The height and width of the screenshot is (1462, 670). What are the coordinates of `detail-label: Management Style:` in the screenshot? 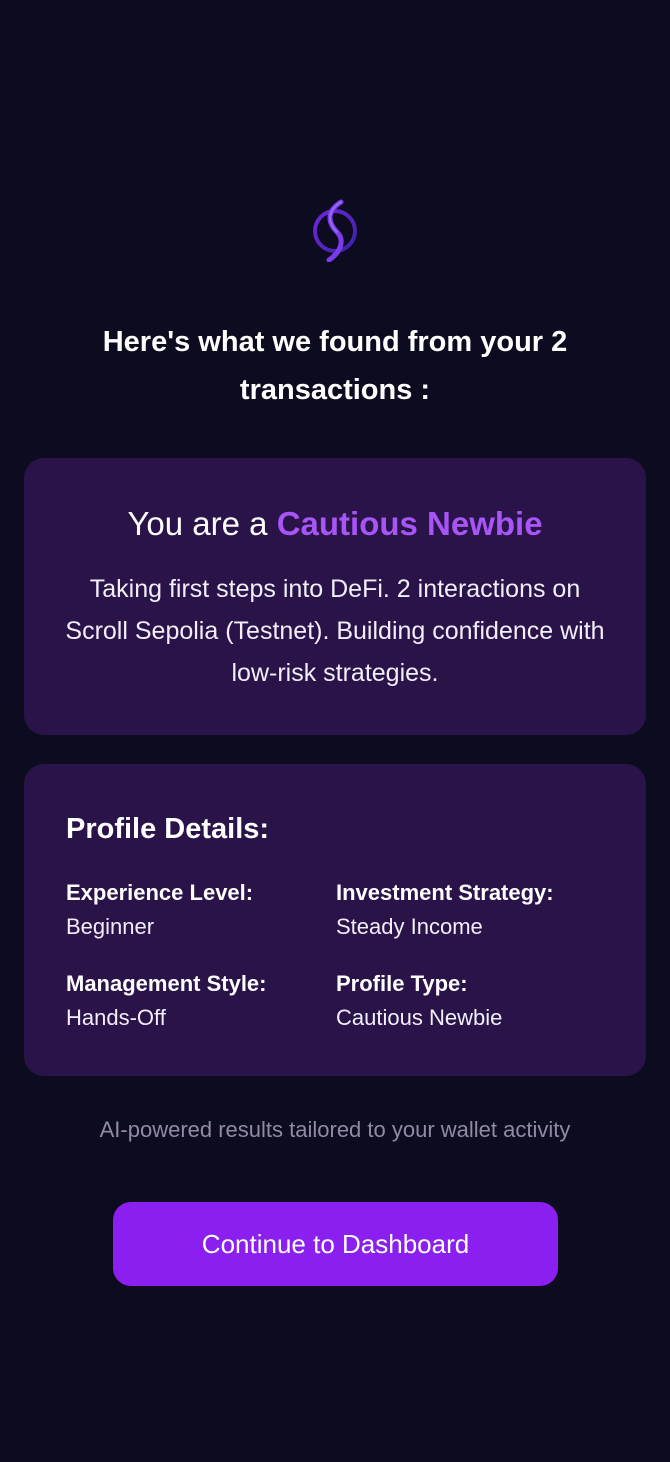 It's located at (166, 983).